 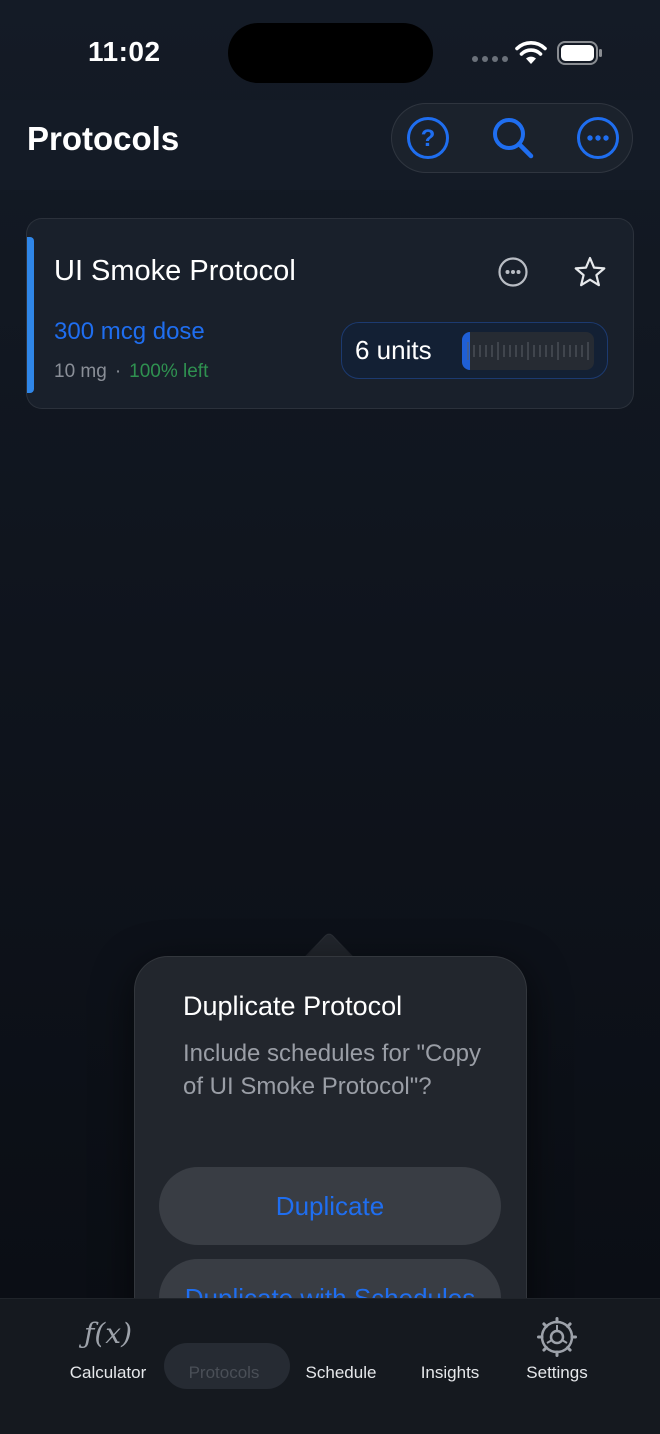 I want to click on tab-label: Settings, so click(x=557, y=1372).